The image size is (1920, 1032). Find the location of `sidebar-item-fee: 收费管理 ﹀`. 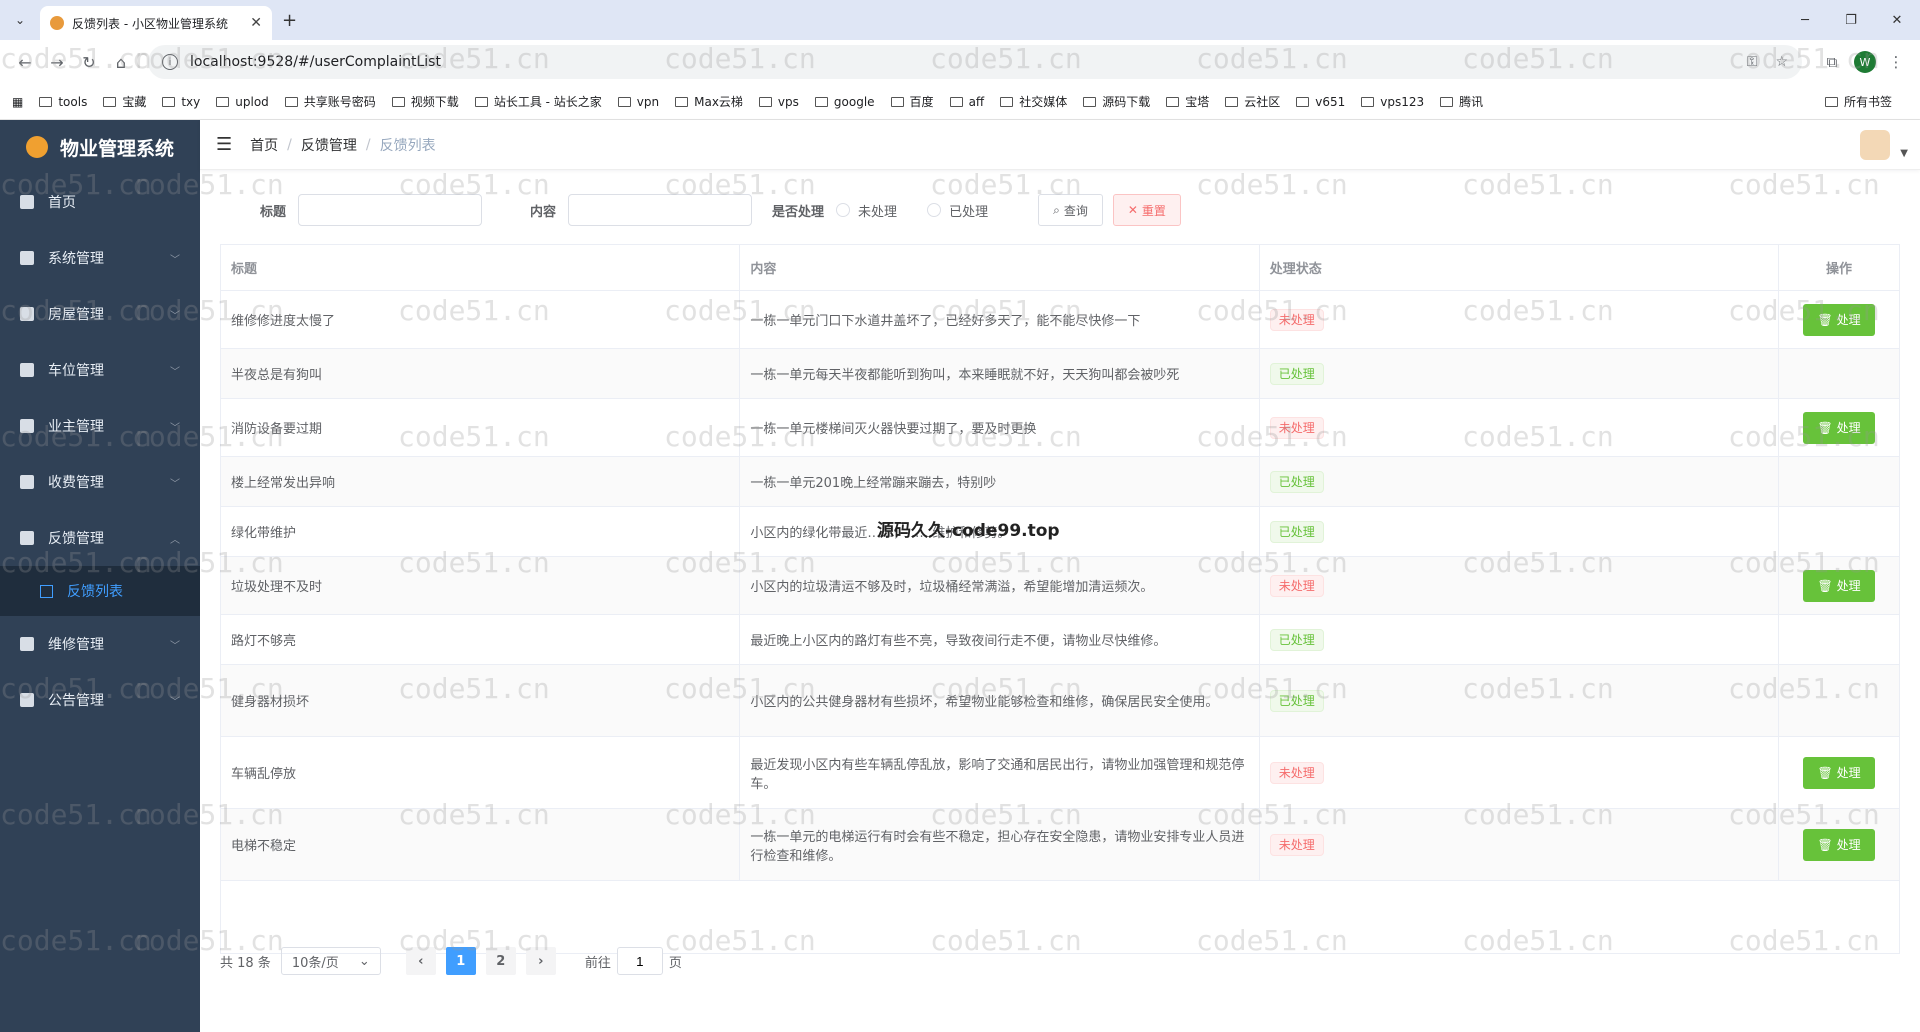

sidebar-item-fee: 收费管理 ﹀ is located at coordinates (100, 482).